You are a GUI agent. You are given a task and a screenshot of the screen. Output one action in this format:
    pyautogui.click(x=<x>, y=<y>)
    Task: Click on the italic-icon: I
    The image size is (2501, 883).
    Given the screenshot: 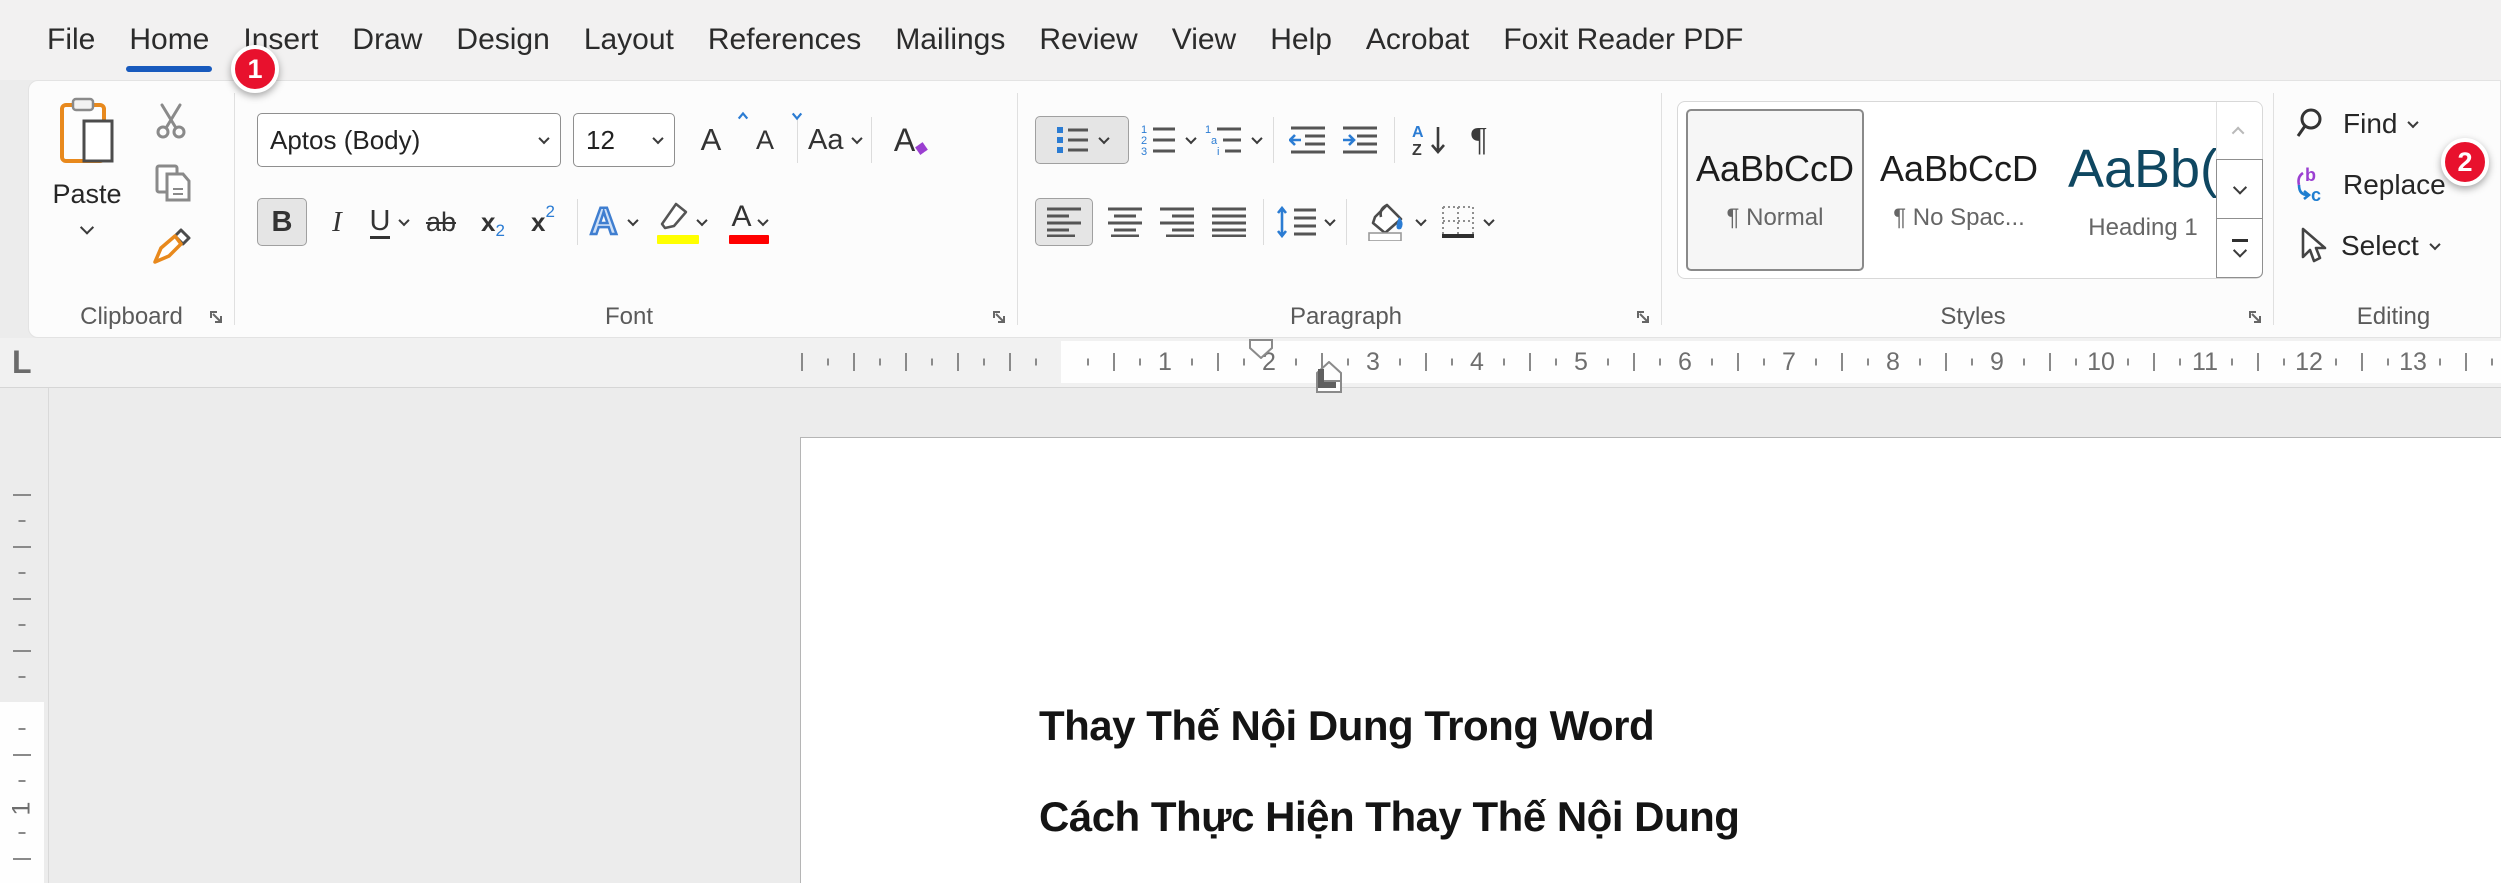 What is the action you would take?
    pyautogui.click(x=337, y=221)
    